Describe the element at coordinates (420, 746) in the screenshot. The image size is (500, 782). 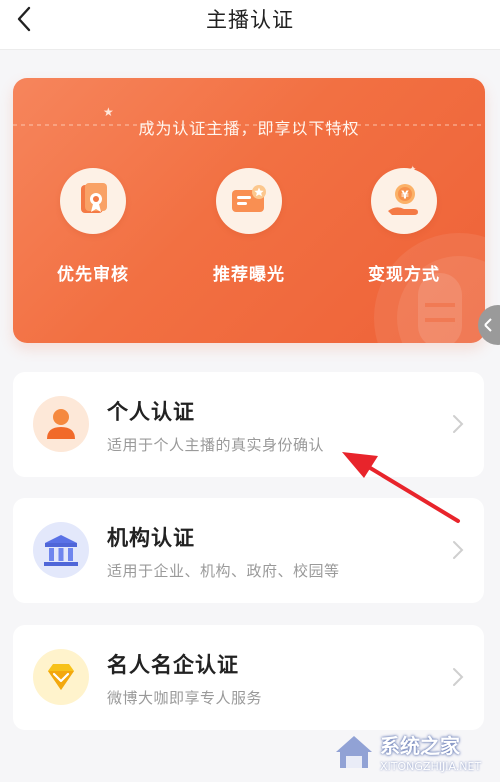
I see `watermark-text: 系统之家` at that location.